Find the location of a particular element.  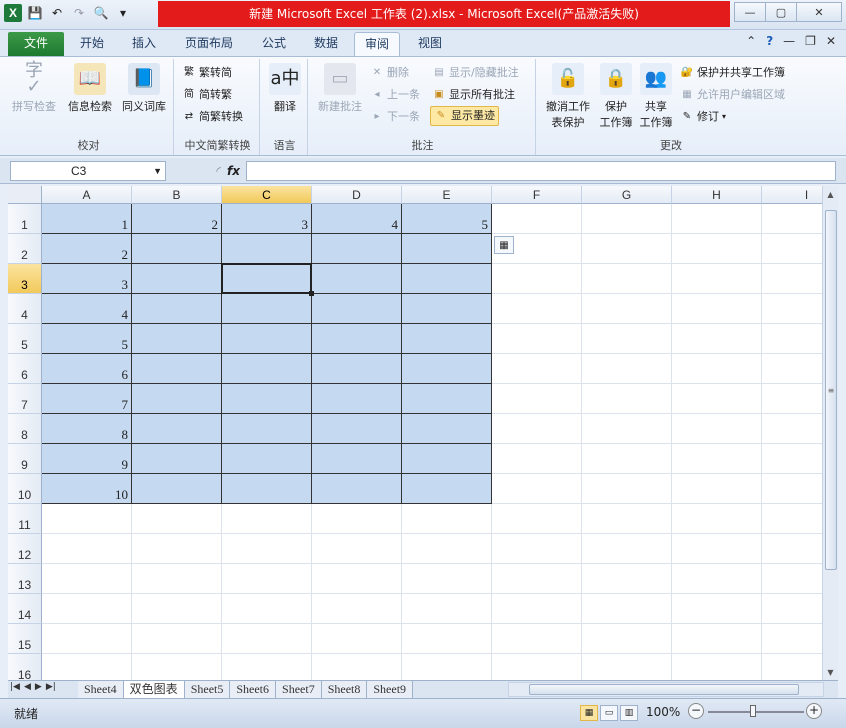

cell-h10 is located at coordinates (717, 489).